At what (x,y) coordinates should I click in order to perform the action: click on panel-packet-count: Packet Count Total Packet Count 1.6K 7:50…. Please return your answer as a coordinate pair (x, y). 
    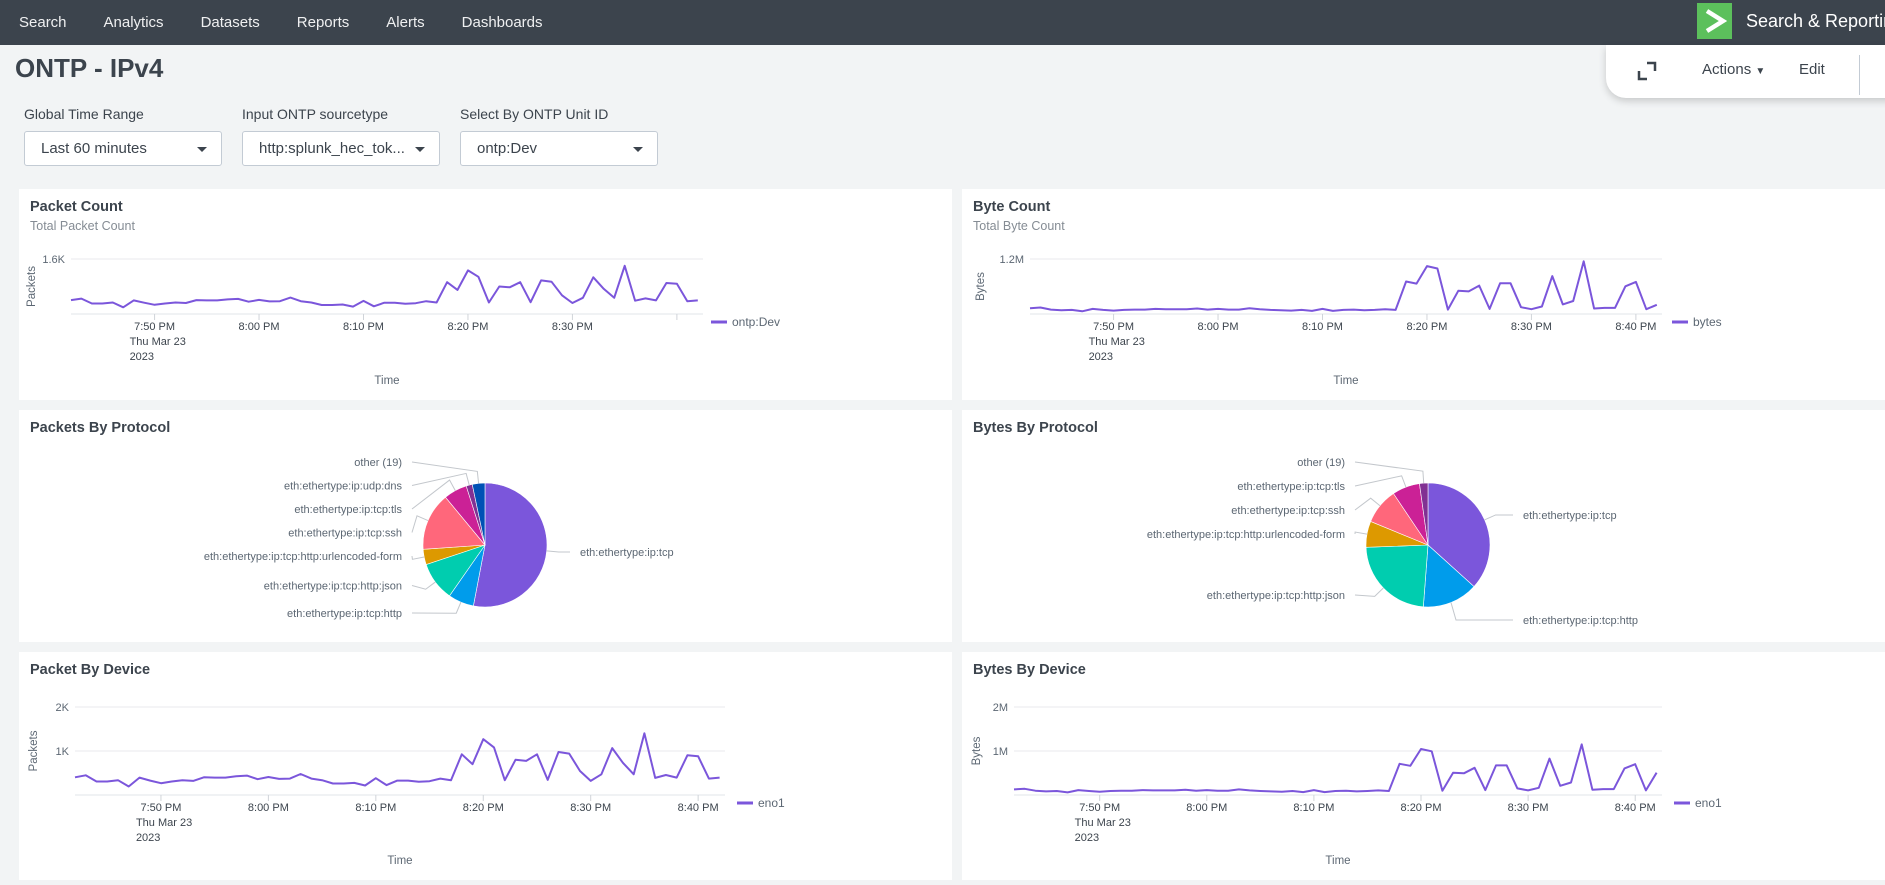
    Looking at the image, I should click on (485, 294).